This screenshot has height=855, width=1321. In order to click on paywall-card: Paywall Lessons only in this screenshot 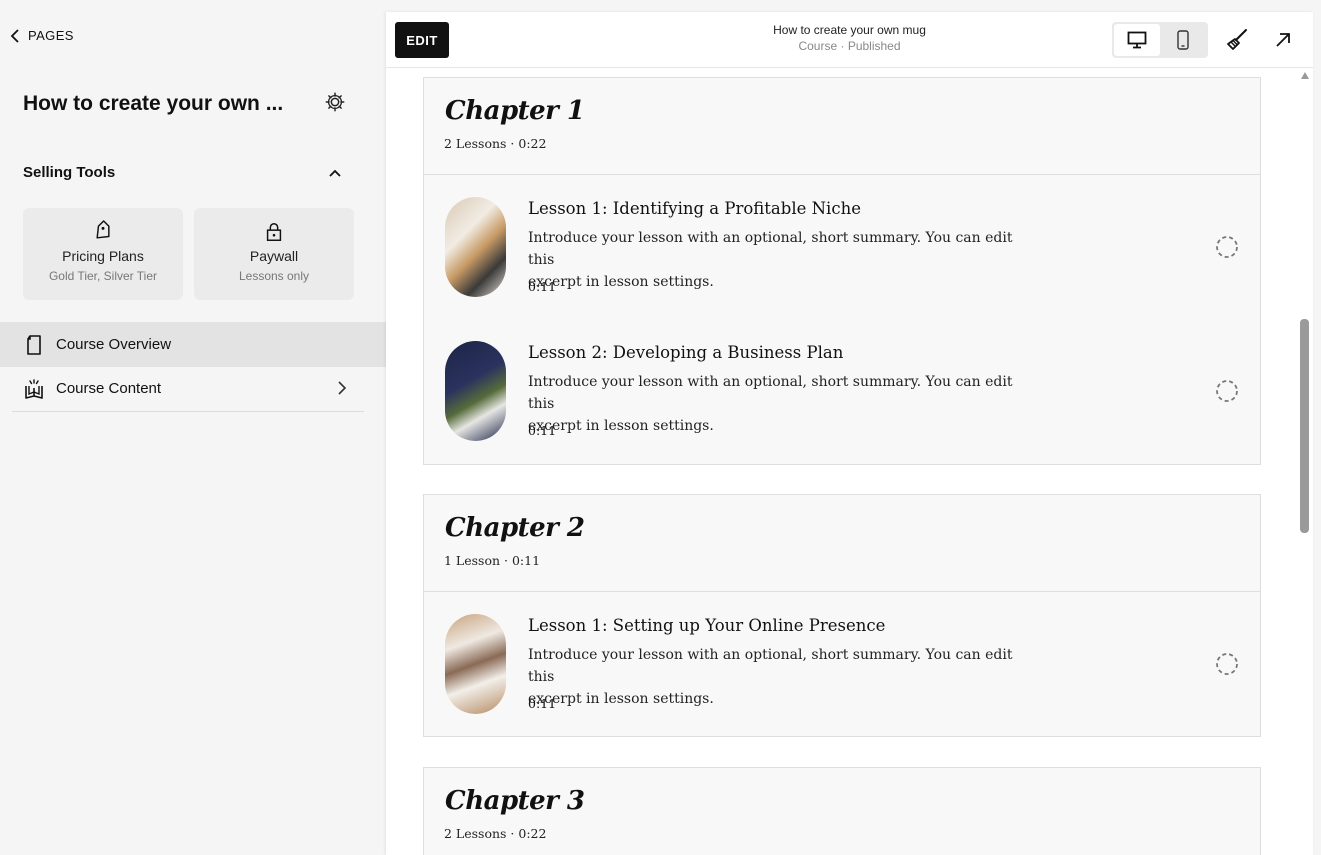, I will do `click(274, 254)`.